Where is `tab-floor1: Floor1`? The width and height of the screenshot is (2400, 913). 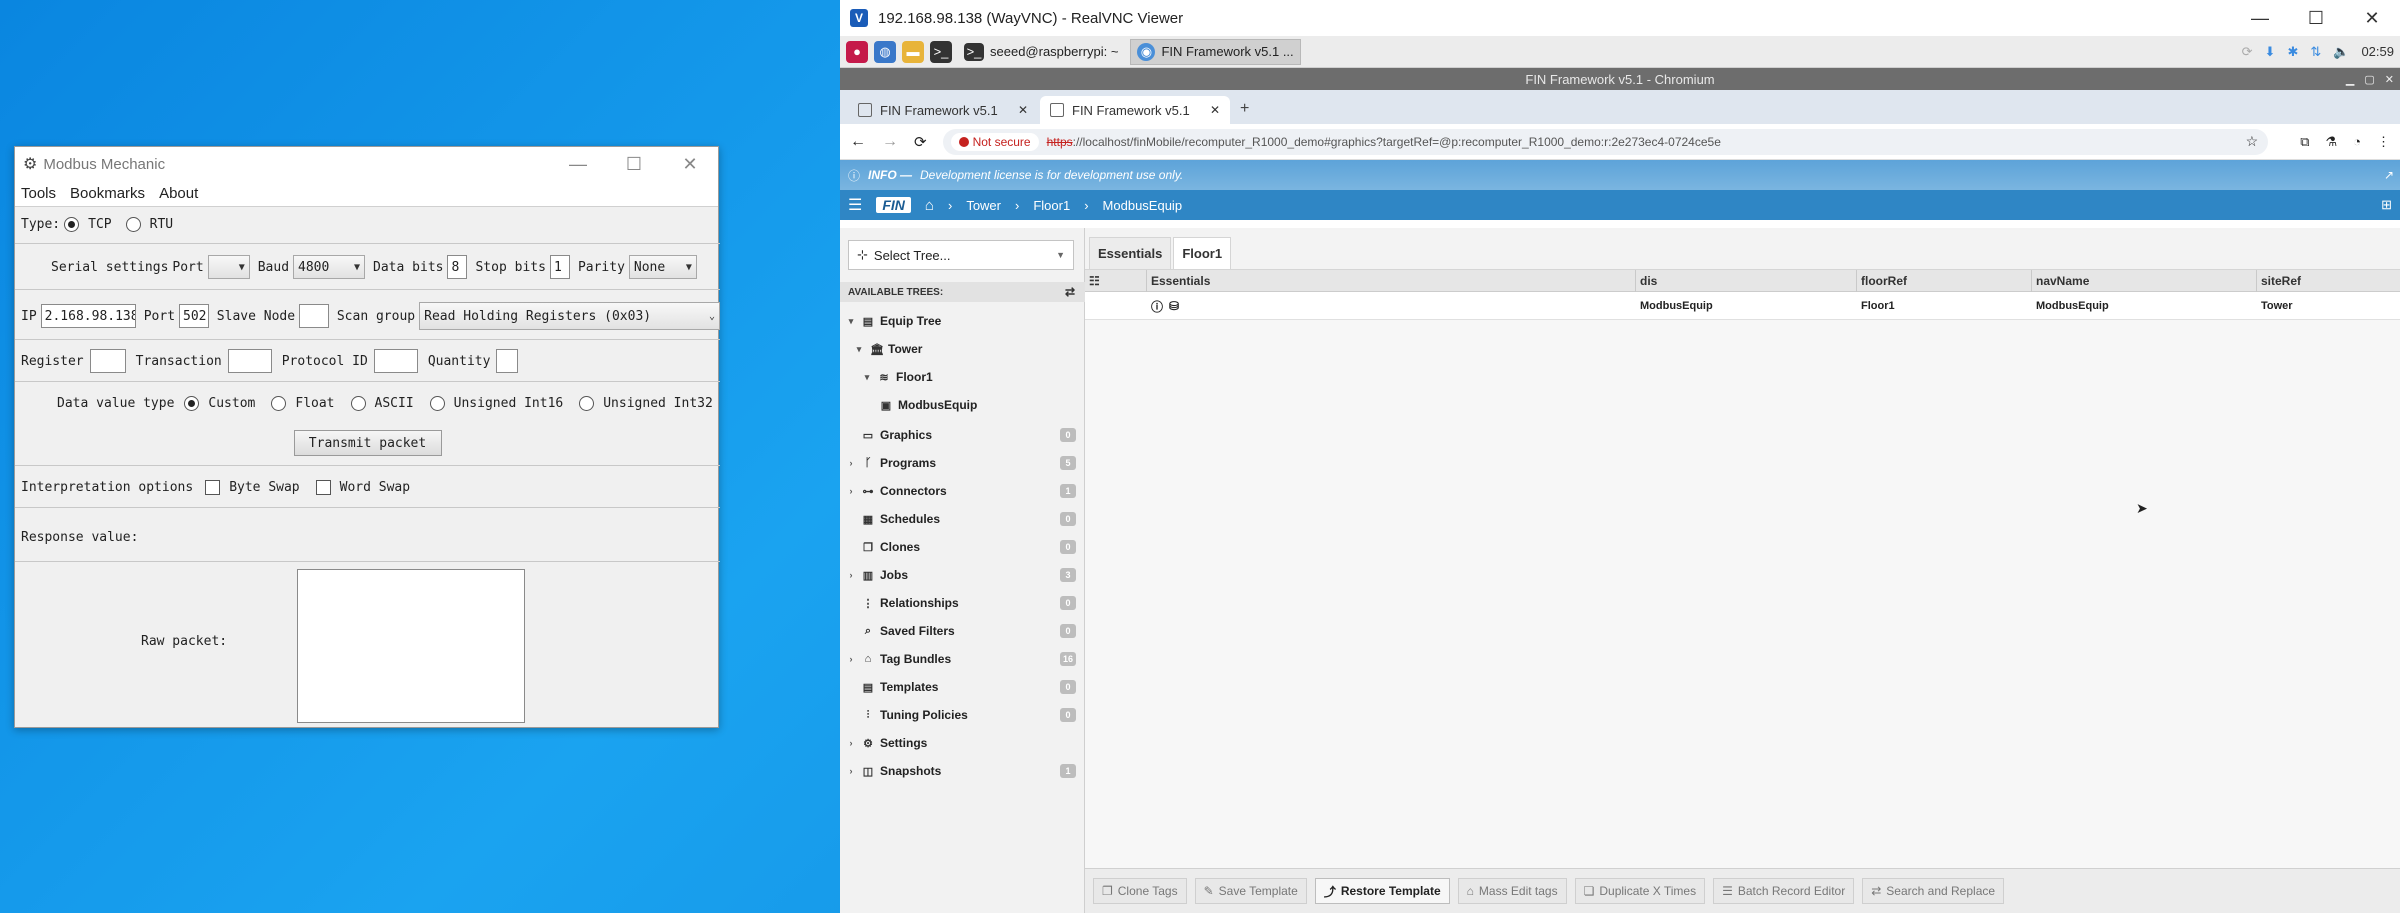
tab-floor1: Floor1 is located at coordinates (1202, 253).